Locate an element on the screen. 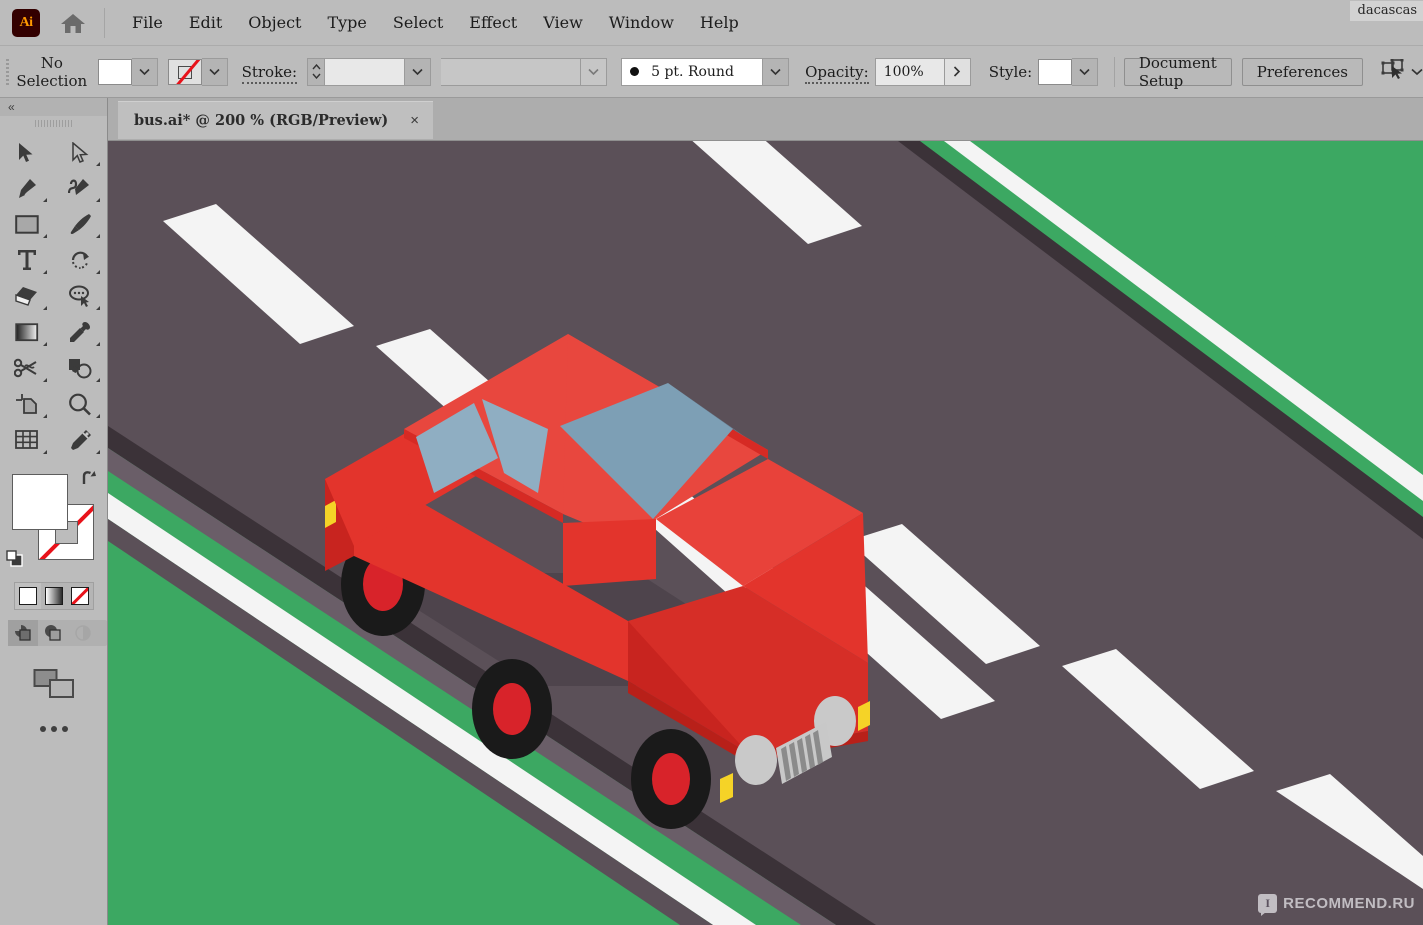 This screenshot has height=925, width=1423. home-icon is located at coordinates (73, 23).